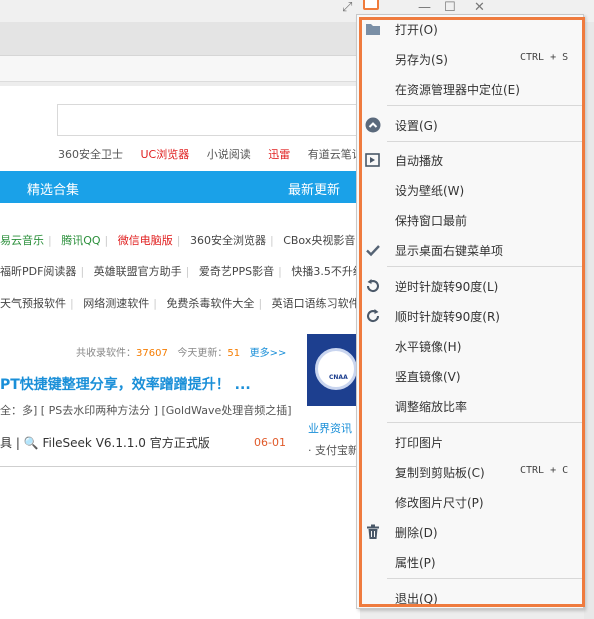 The width and height of the screenshot is (594, 619). I want to click on tab-latest: 最新更新, so click(314, 188).